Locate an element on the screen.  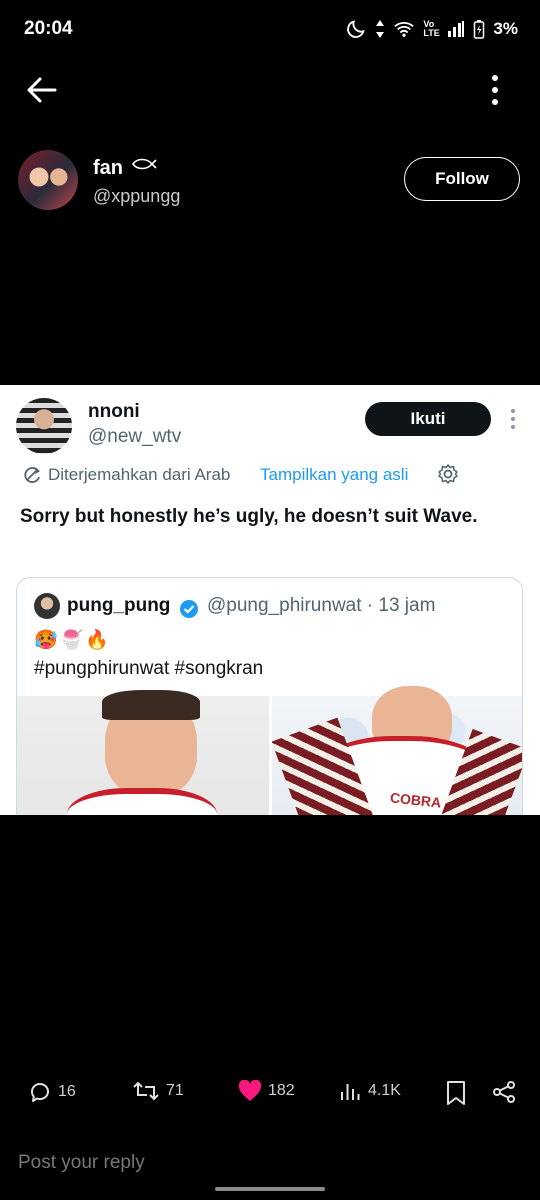
follow-button: Follow is located at coordinates (462, 179).